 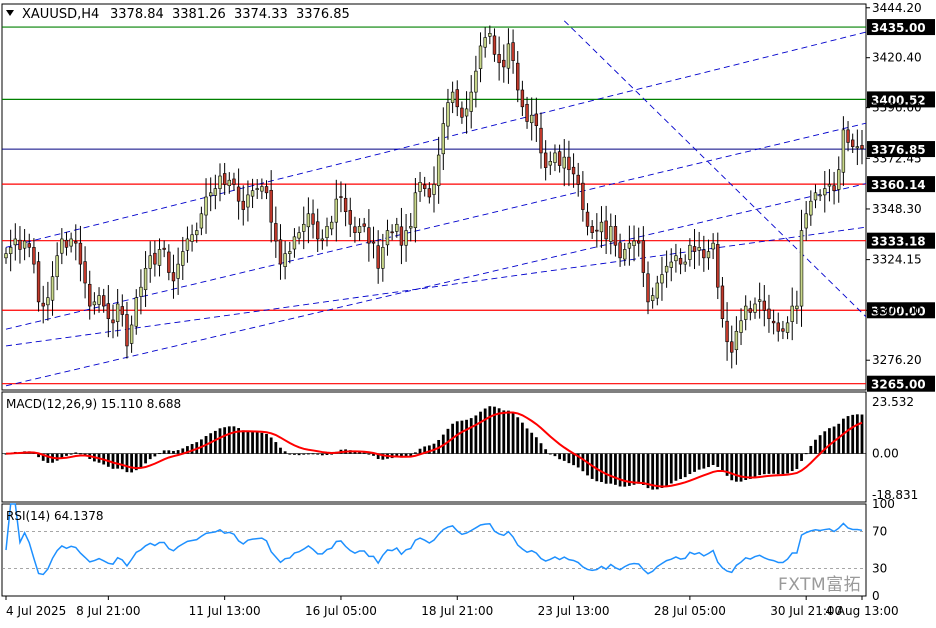 What do you see at coordinates (883, 504) in the screenshot?
I see `rsi-tick-label: 100` at bounding box center [883, 504].